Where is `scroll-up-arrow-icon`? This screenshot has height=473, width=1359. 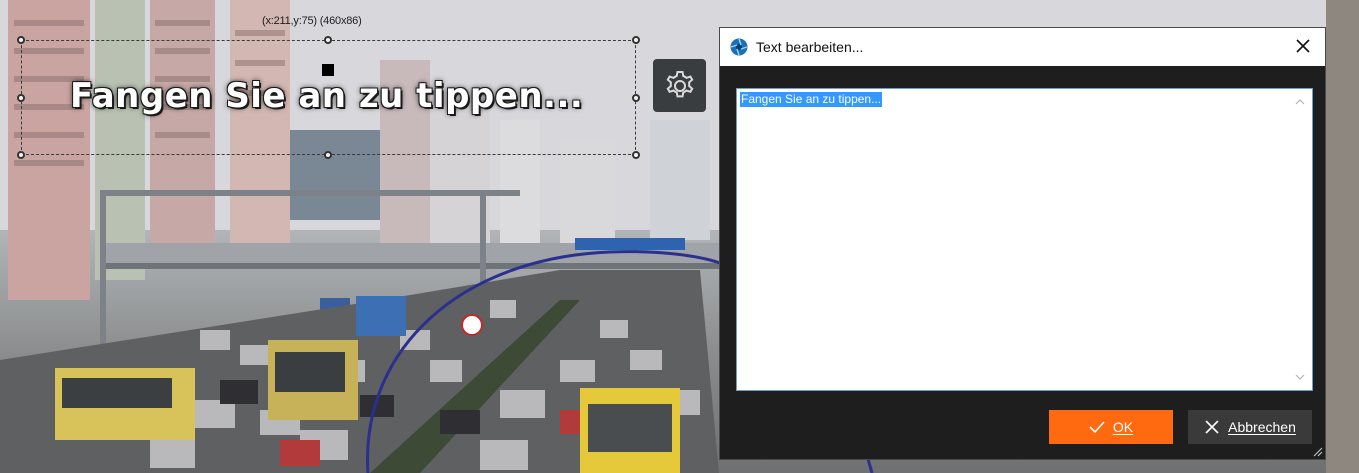
scroll-up-arrow-icon is located at coordinates (1300, 102).